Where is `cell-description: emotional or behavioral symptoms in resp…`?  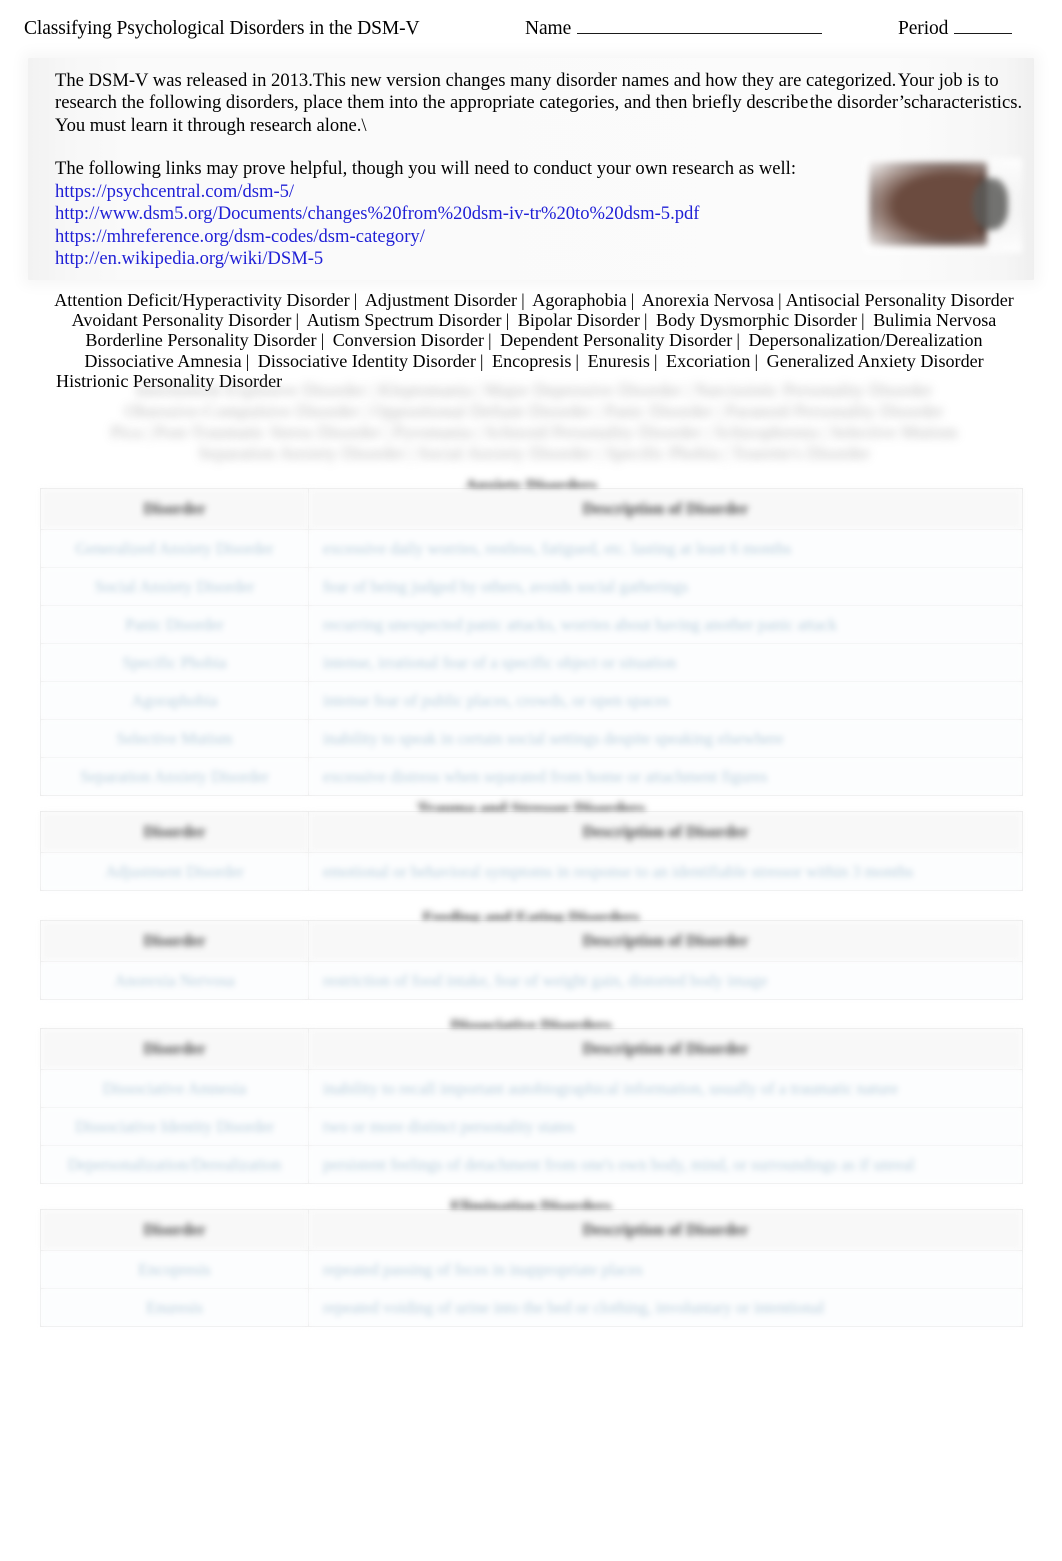 cell-description: emotional or behavioral symptoms in resp… is located at coordinates (665, 871).